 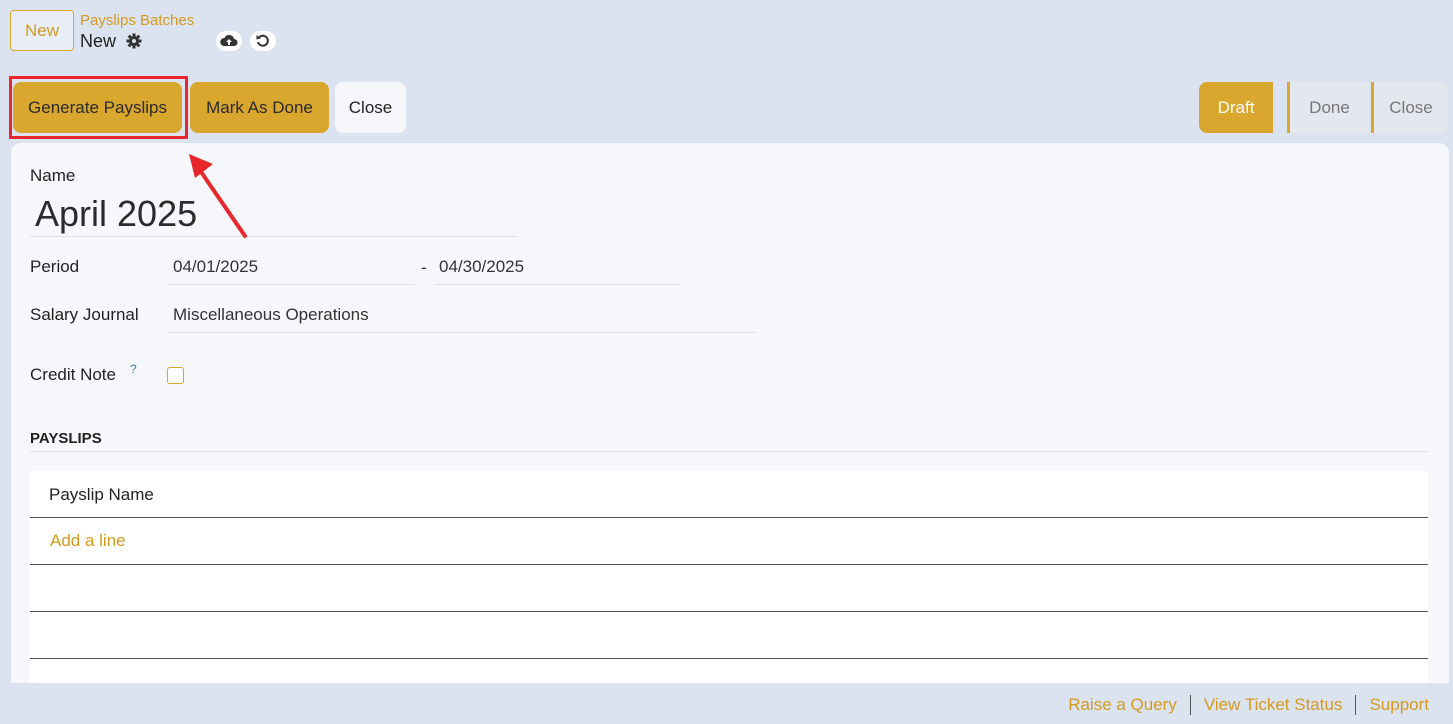 I want to click on footer-links: Raise a Query View Ticket Status Support, so click(x=1248, y=705).